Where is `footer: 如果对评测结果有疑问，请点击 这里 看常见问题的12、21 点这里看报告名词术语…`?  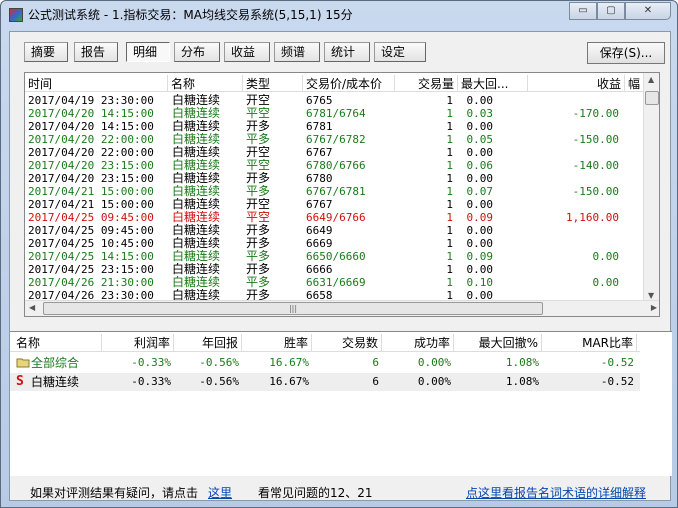
footer: 如果对评测结果有疑问，请点击 这里 看常见问题的12、21 点这里看报告名词术语… is located at coordinates (345, 492).